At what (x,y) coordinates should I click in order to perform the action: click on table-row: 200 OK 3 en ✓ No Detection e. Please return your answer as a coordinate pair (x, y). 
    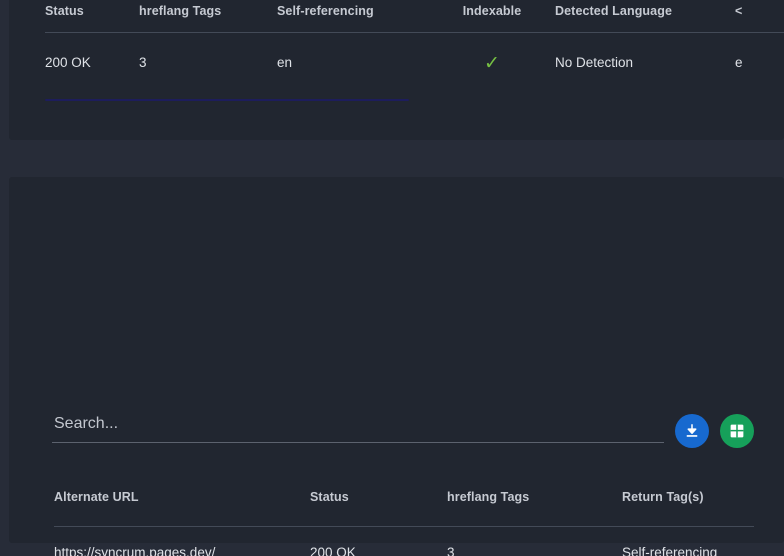
    Looking at the image, I should click on (414, 62).